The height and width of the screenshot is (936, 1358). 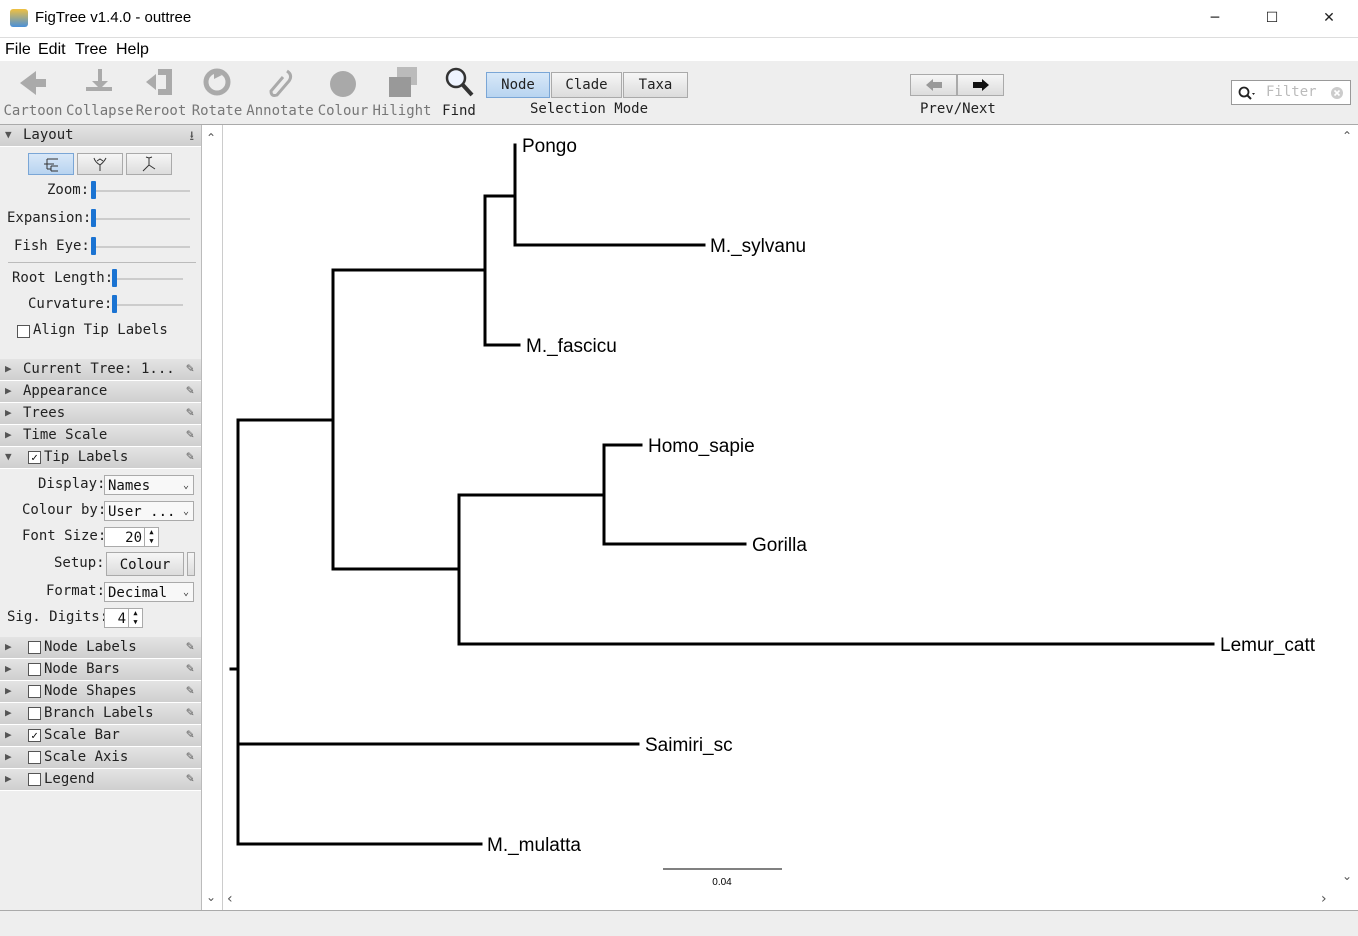 What do you see at coordinates (212, 518) in the screenshot?
I see `sidebar-scrollbar: ⌃ ⌄` at bounding box center [212, 518].